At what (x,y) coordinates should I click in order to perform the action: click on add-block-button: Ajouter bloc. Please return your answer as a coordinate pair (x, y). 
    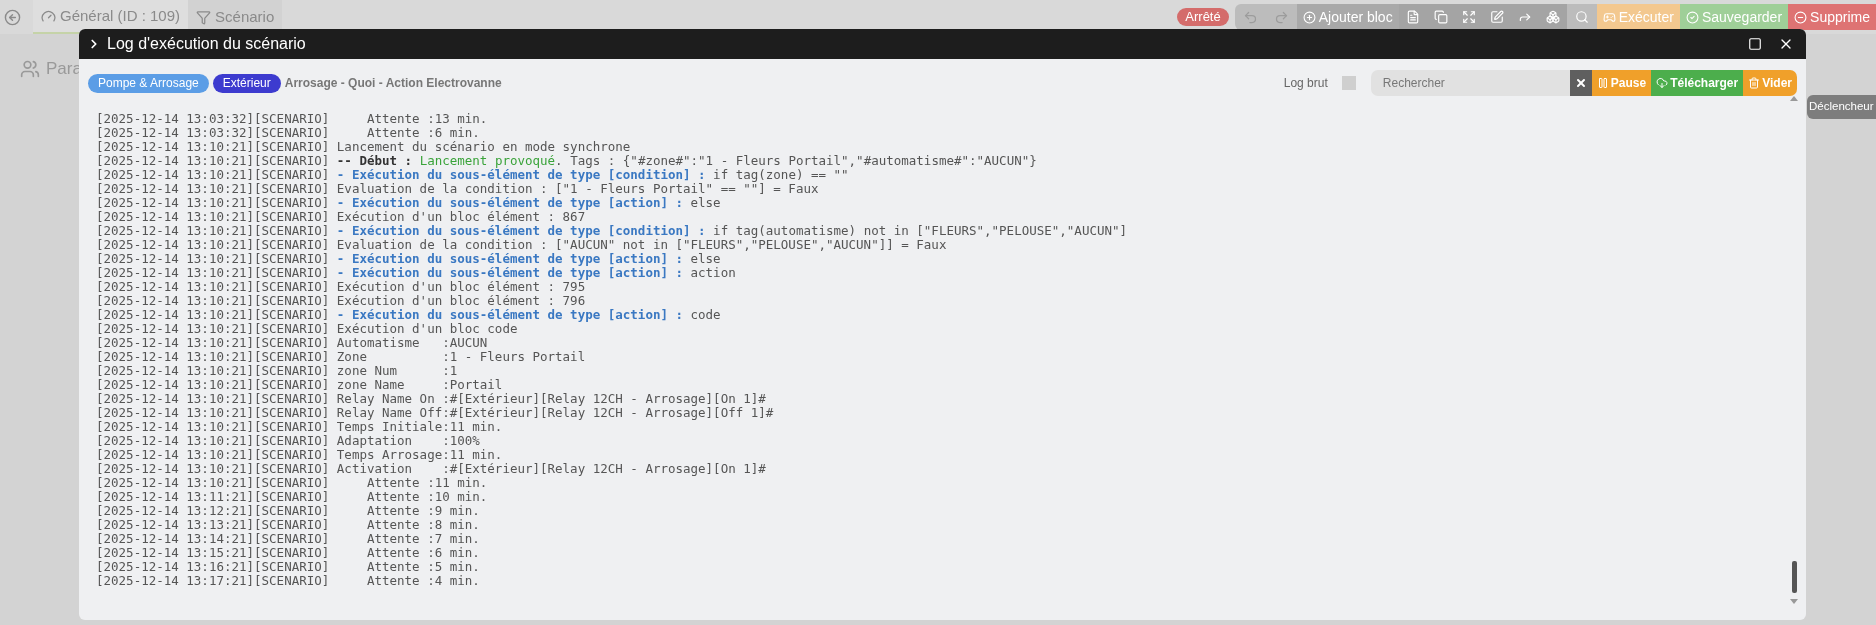
    Looking at the image, I should click on (1347, 17).